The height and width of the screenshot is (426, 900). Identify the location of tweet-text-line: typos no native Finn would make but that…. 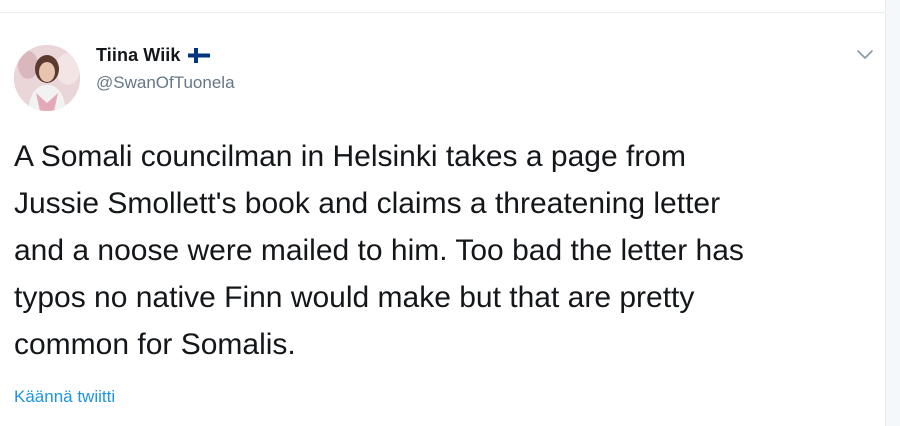
(354, 297).